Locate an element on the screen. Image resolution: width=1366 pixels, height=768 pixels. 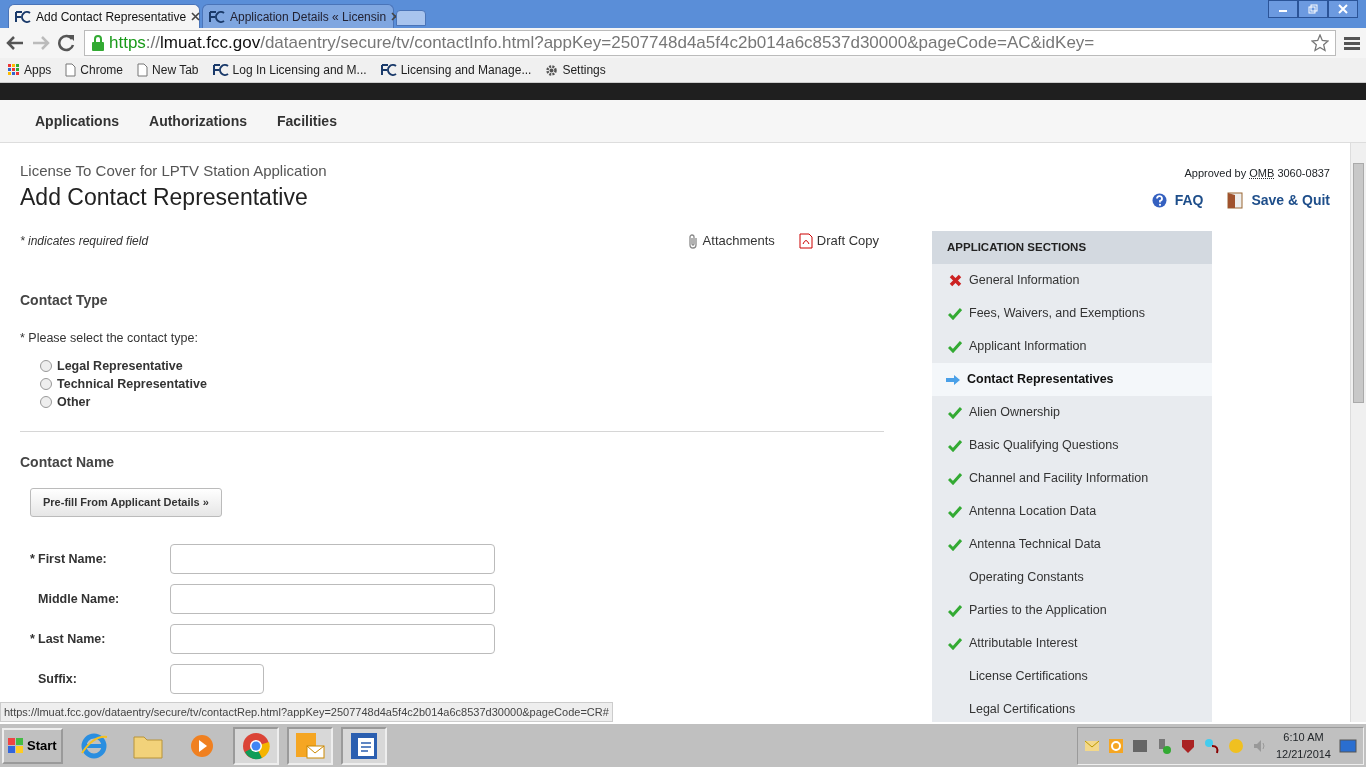
shield-icon is located at coordinates (1187, 745).